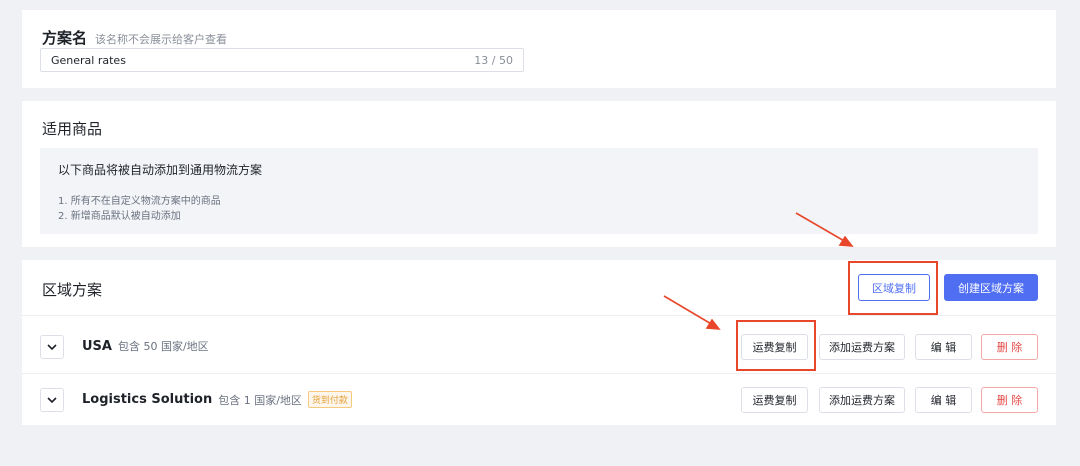 The width and height of the screenshot is (1080, 466). I want to click on region-name: Logistics Solution, so click(147, 399).